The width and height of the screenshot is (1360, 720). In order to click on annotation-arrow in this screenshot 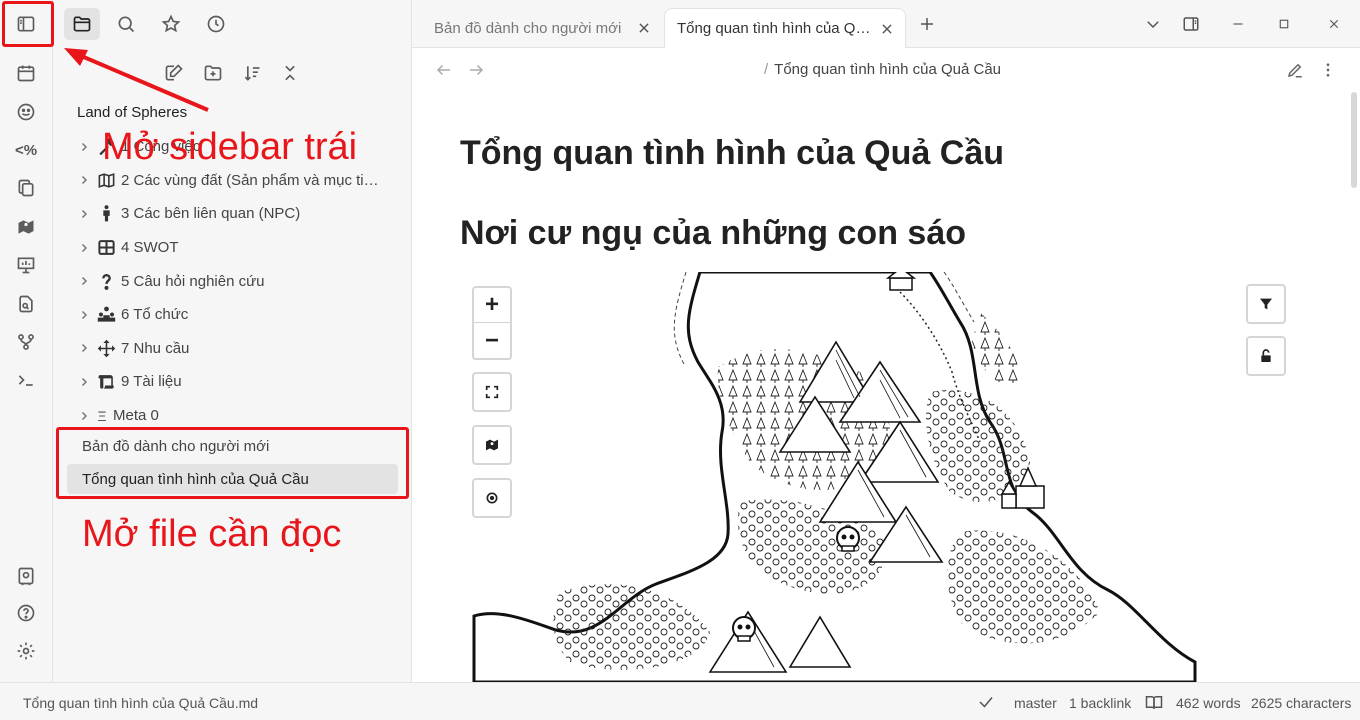, I will do `click(136, 80)`.